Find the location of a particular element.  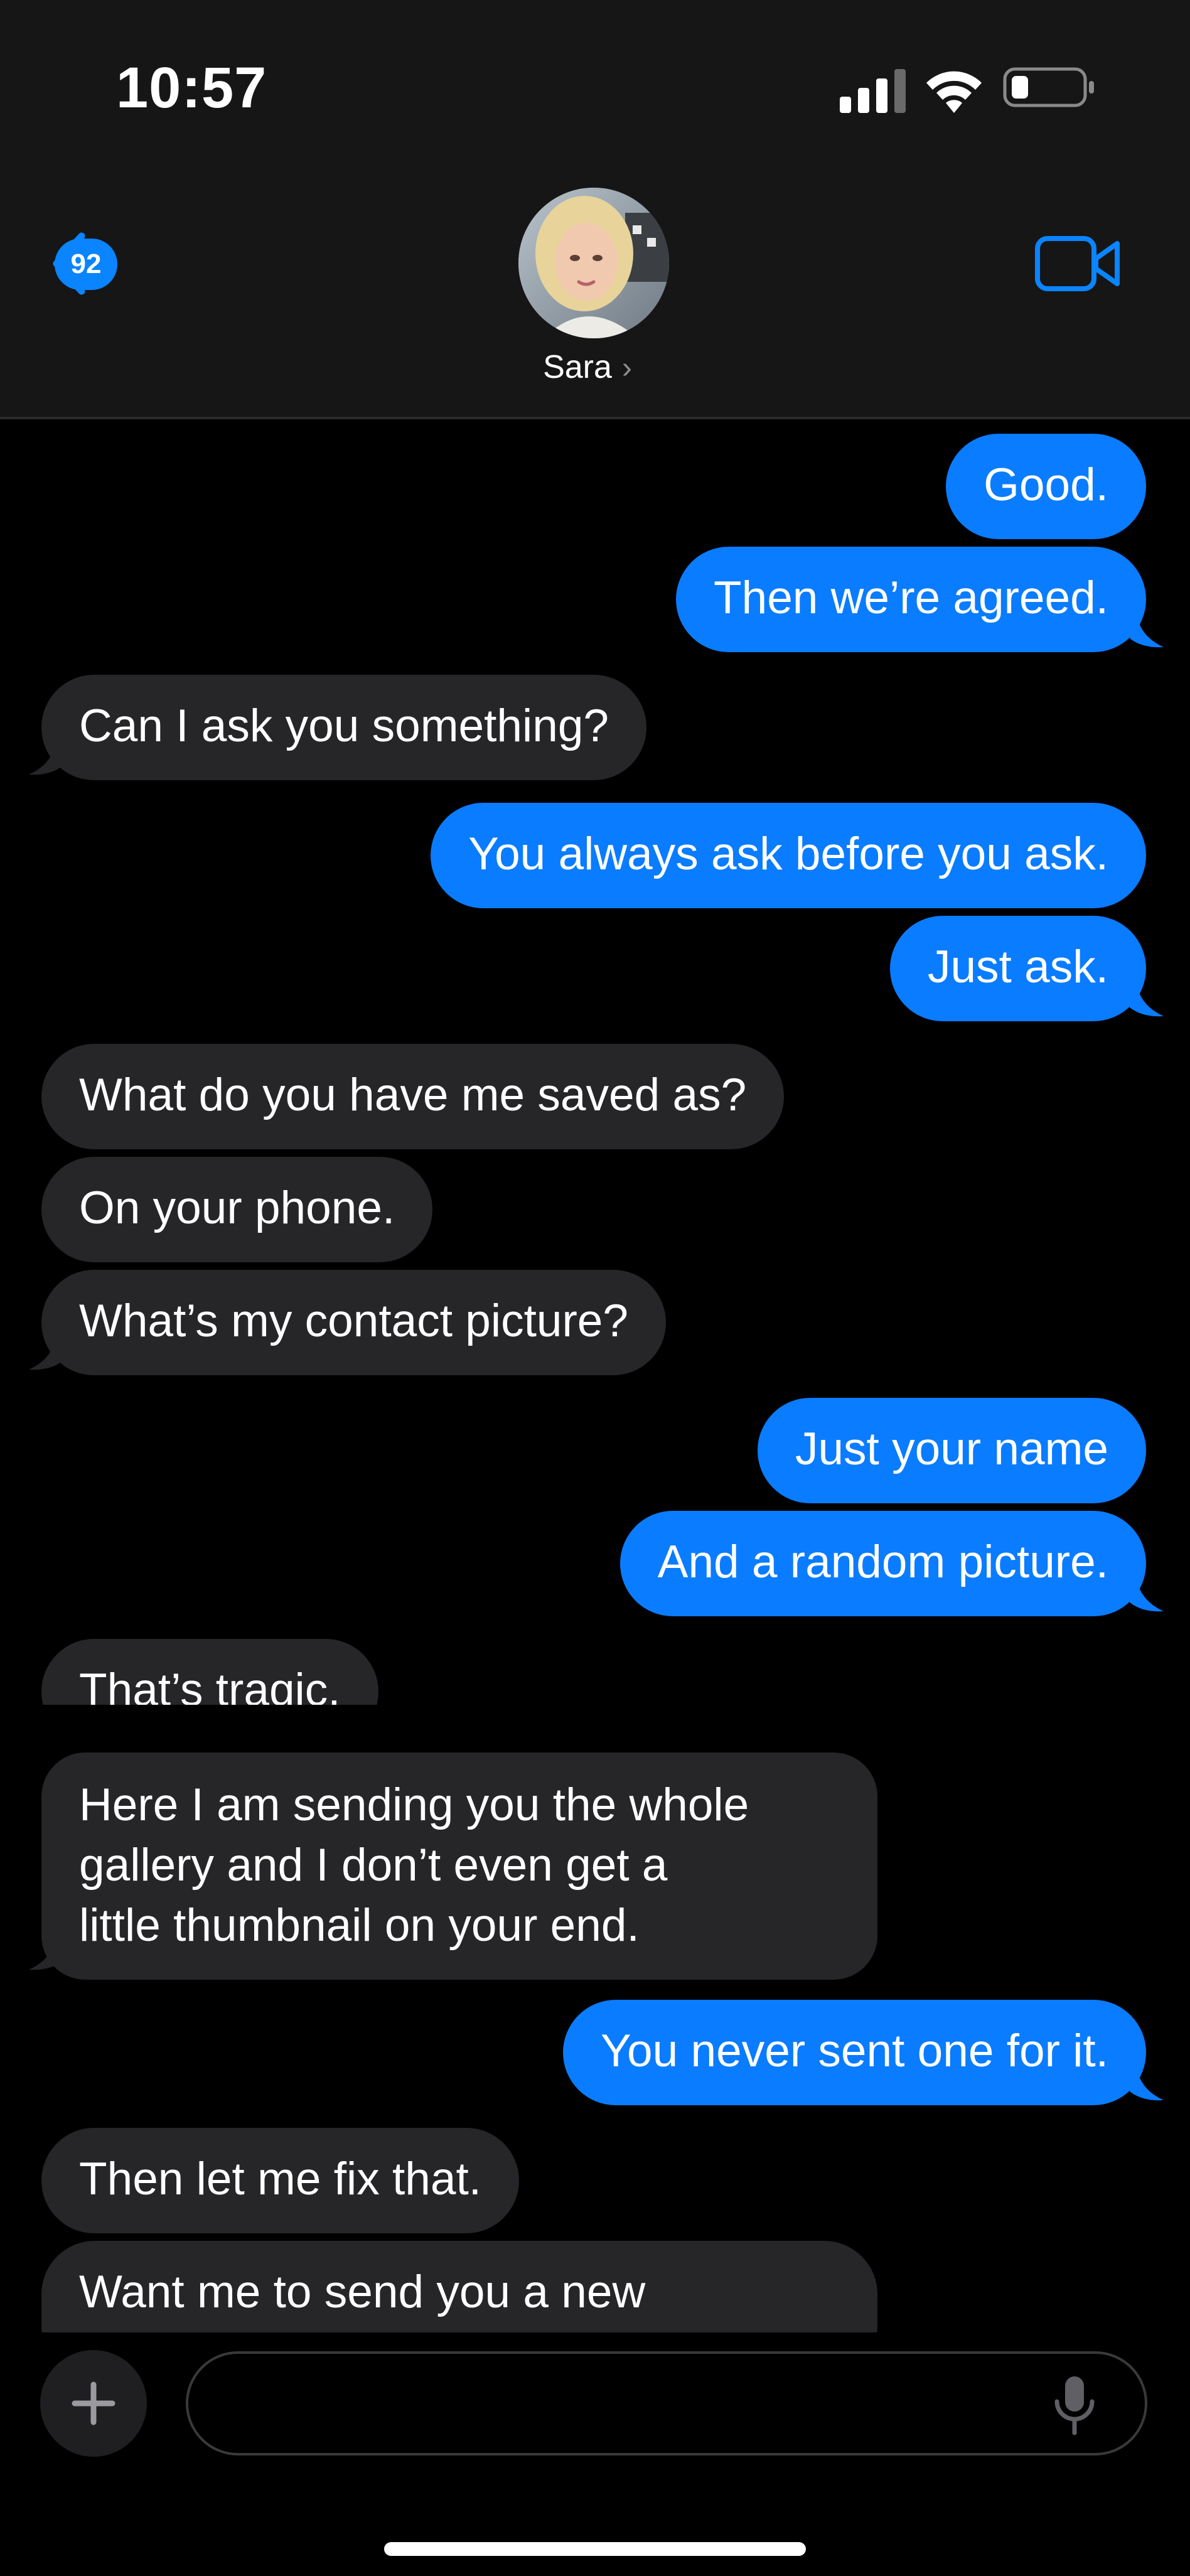

message-input is located at coordinates (666, 2403).